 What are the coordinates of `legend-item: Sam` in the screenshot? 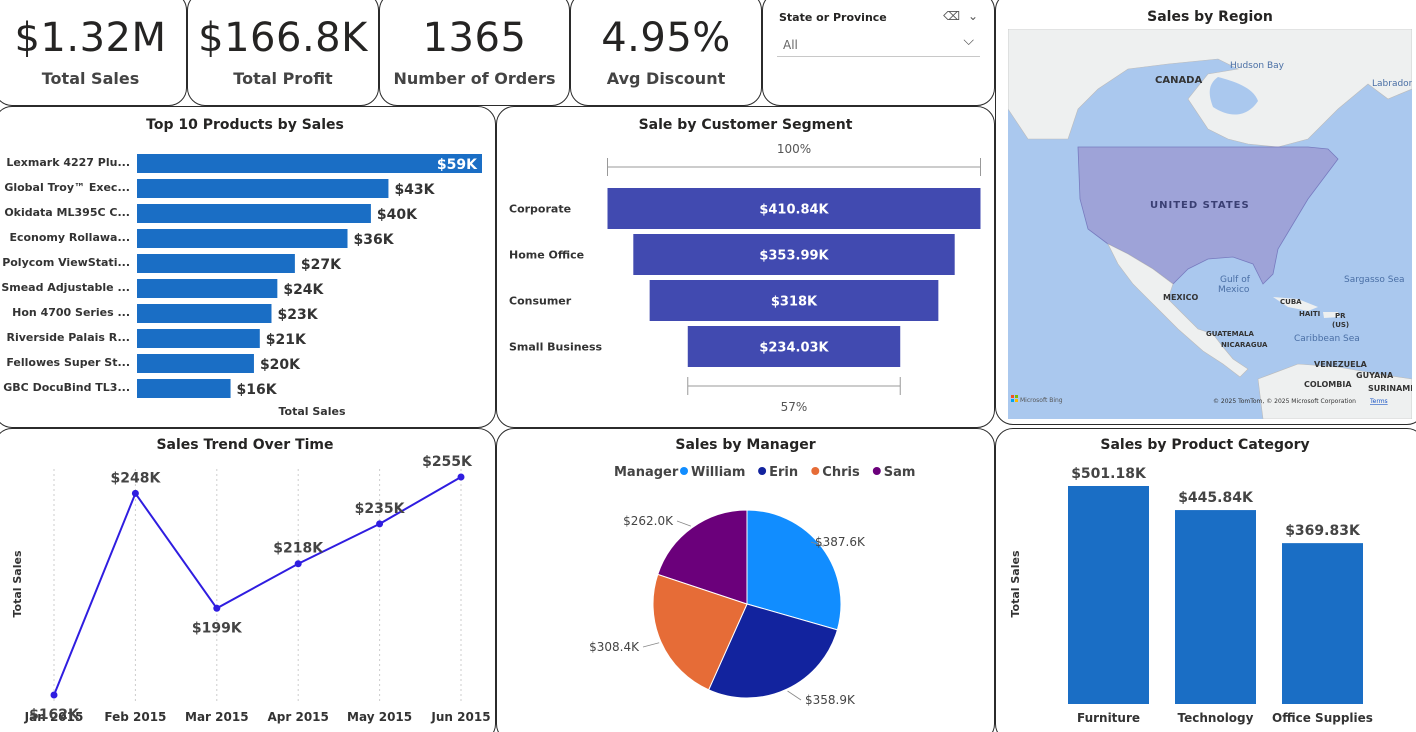 It's located at (900, 472).